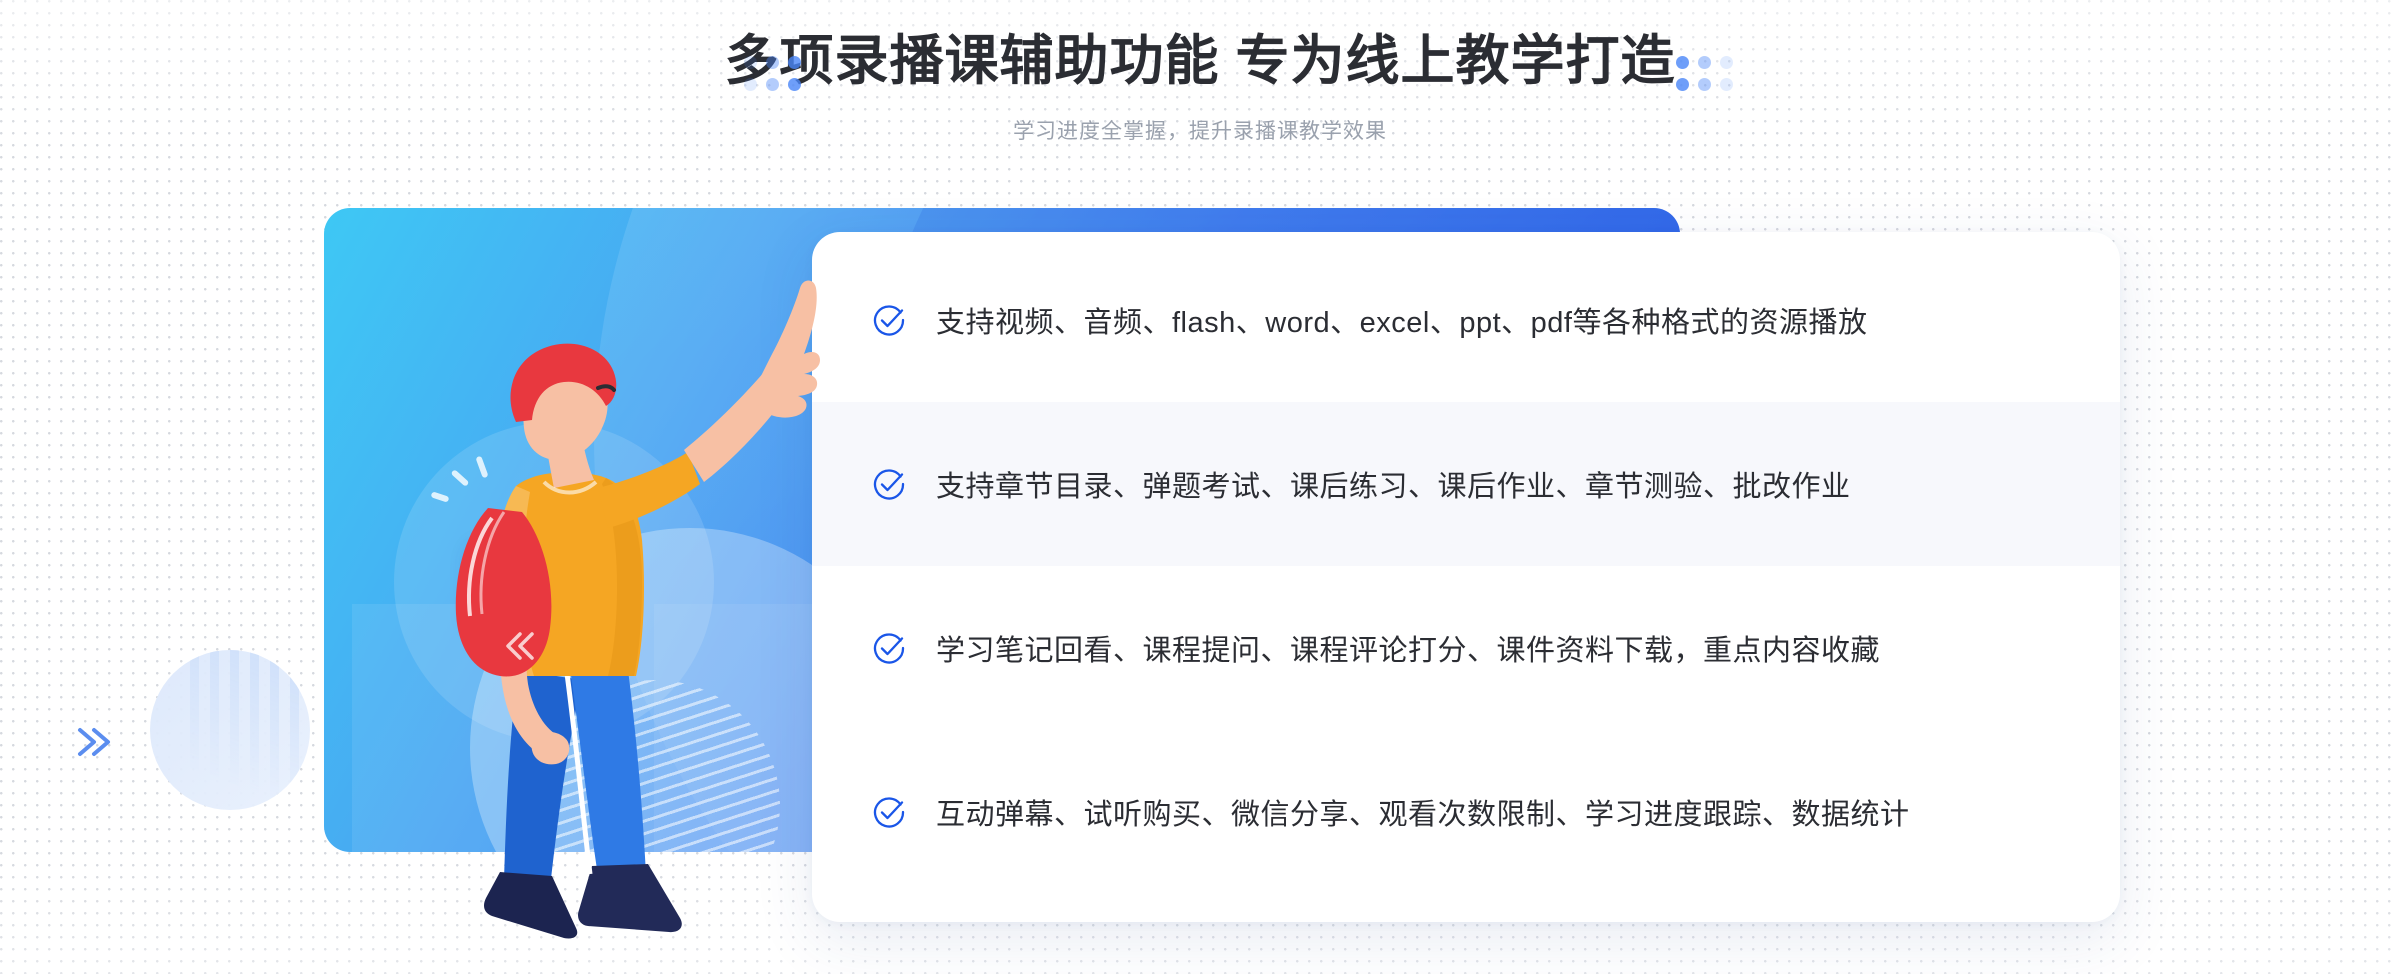 The height and width of the screenshot is (974, 2400). Describe the element at coordinates (94, 742) in the screenshot. I see `chevron-double-right-icon` at that location.